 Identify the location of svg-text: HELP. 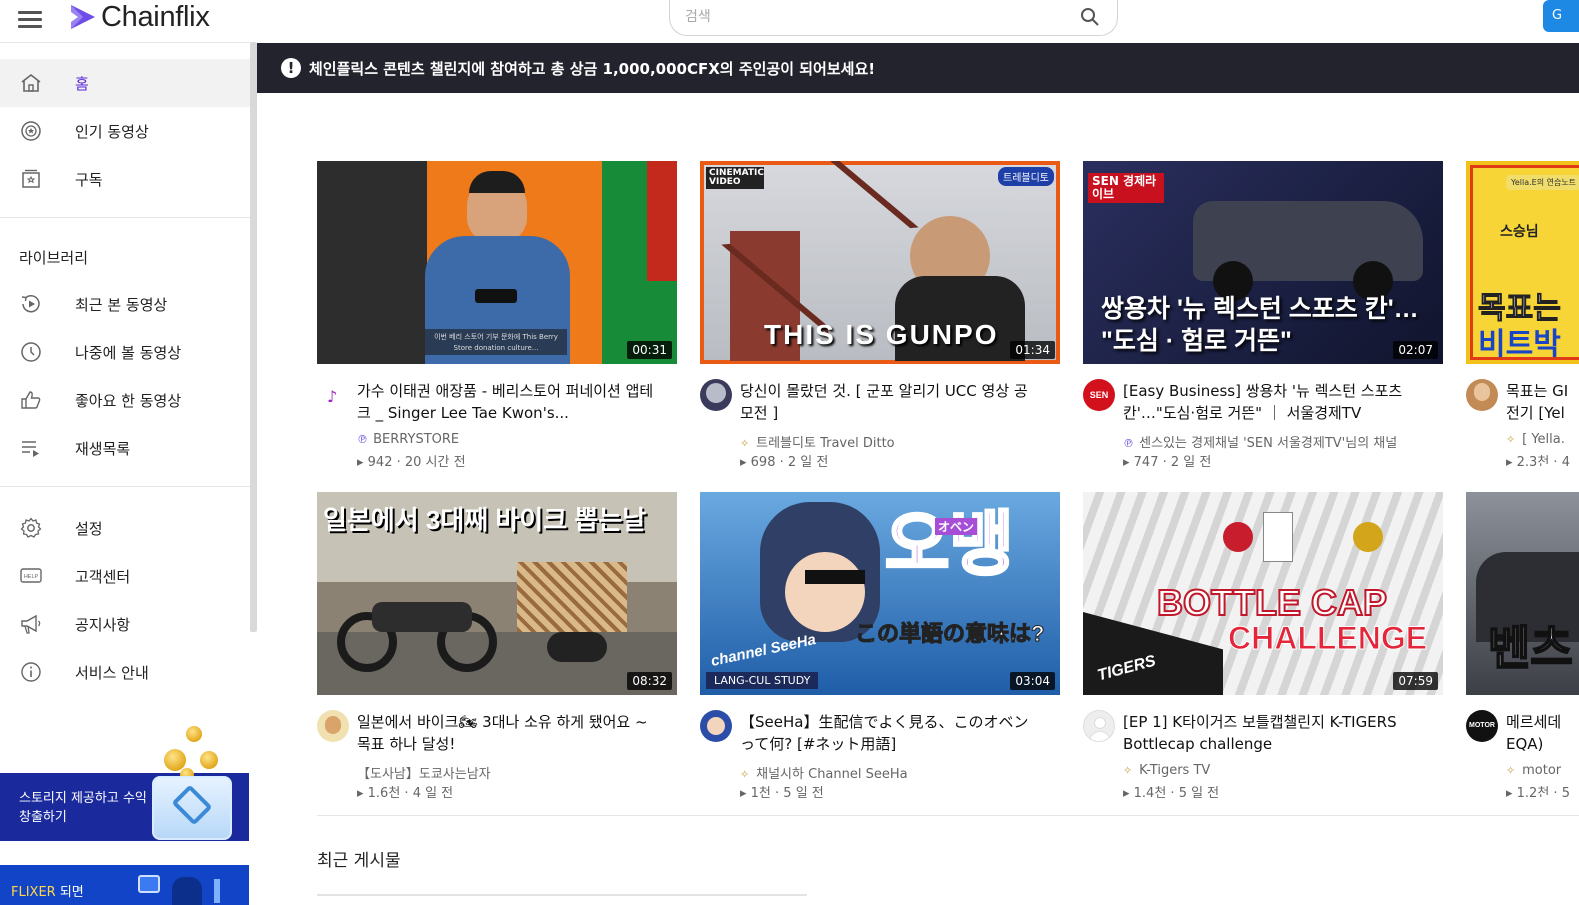
(31, 577).